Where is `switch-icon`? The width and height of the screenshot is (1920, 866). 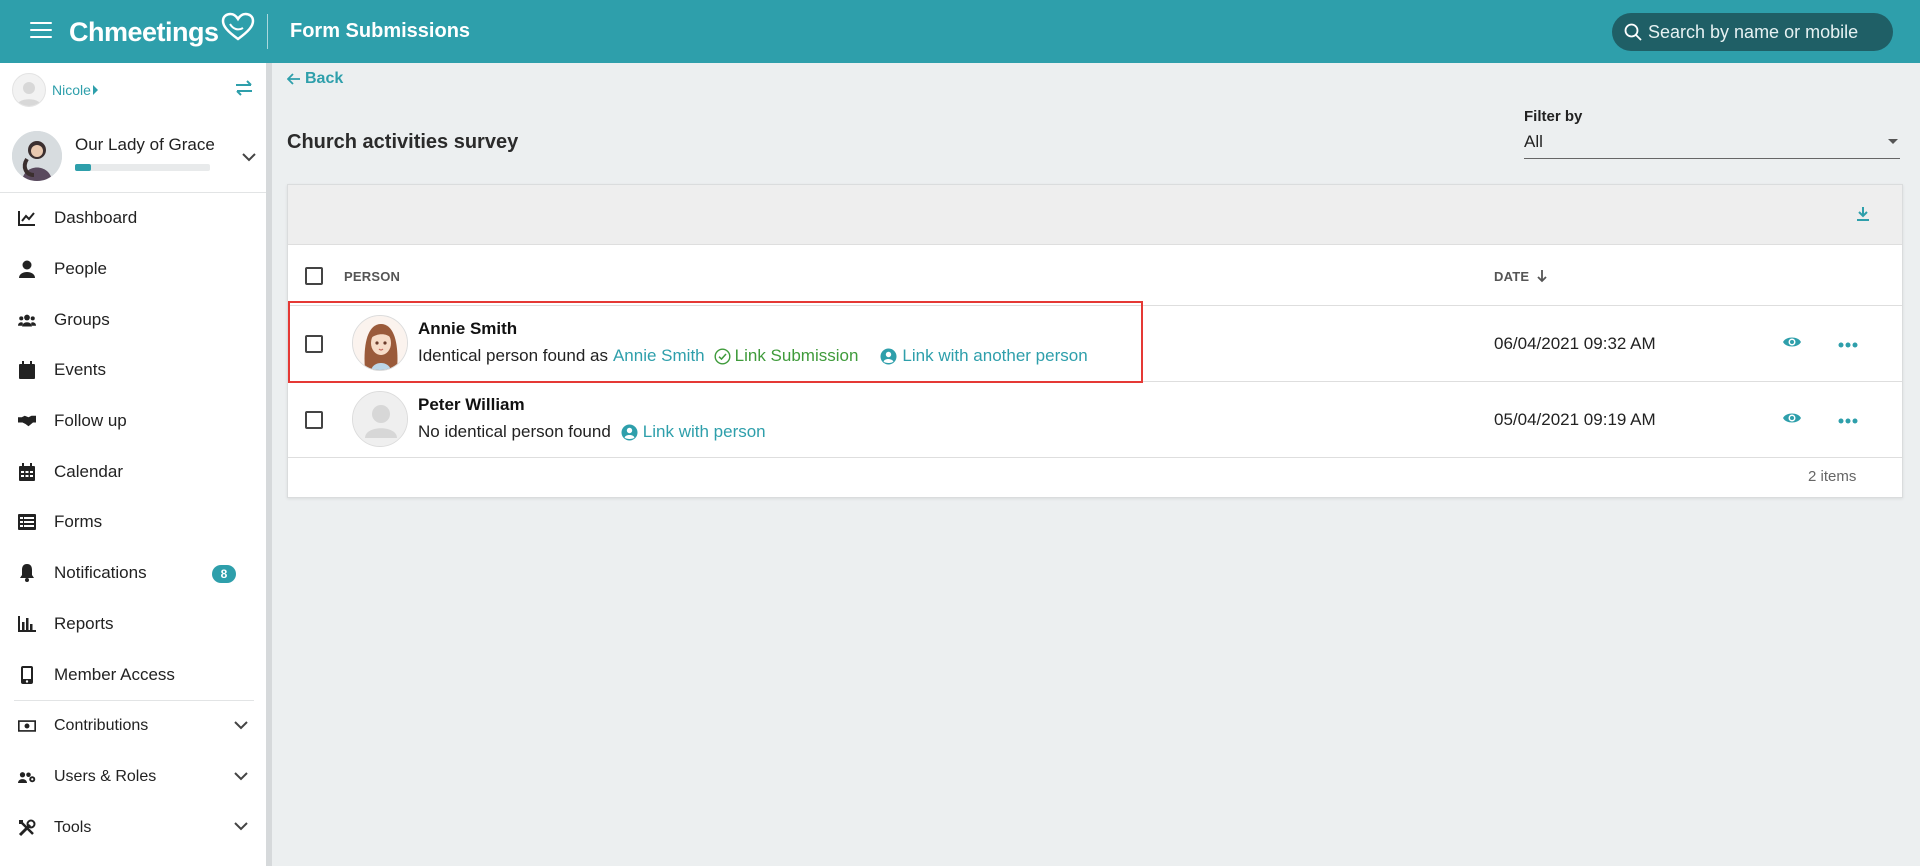 switch-icon is located at coordinates (244, 88).